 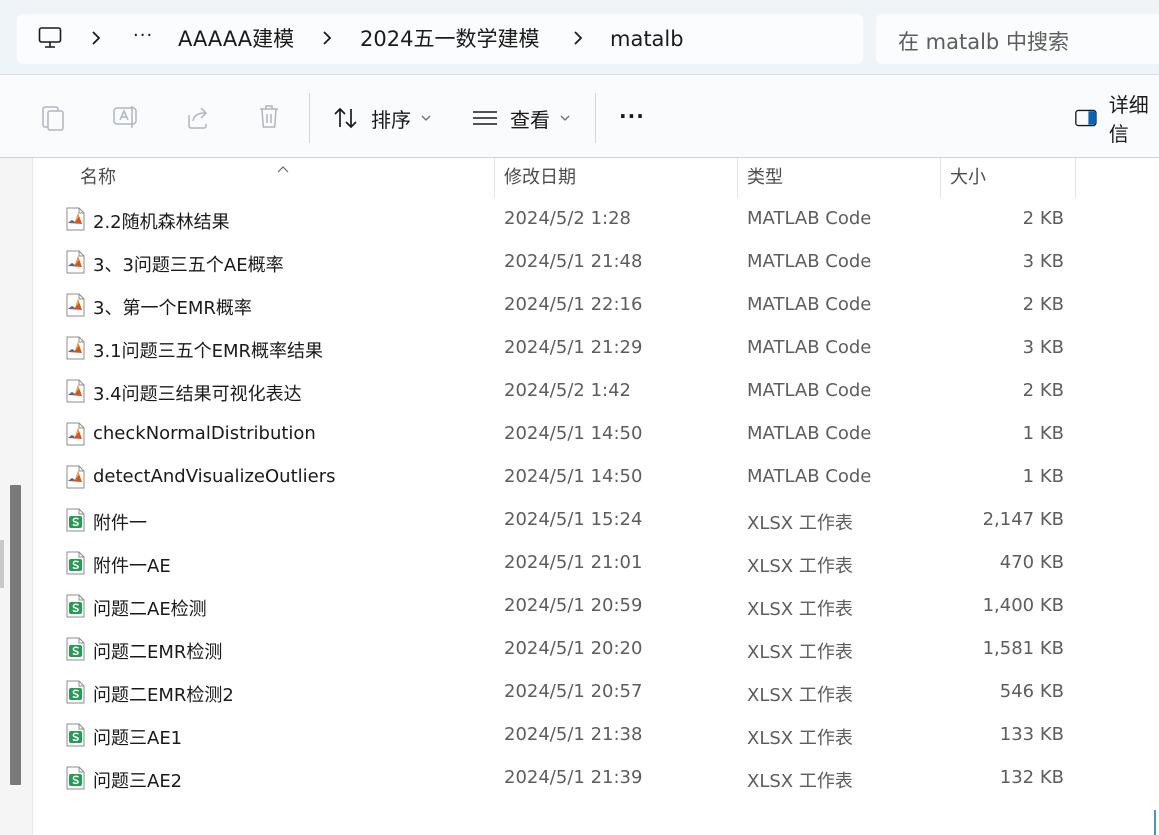 What do you see at coordinates (214, 476) in the screenshot?
I see `file-name: detectAndVisualizeOutliers` at bounding box center [214, 476].